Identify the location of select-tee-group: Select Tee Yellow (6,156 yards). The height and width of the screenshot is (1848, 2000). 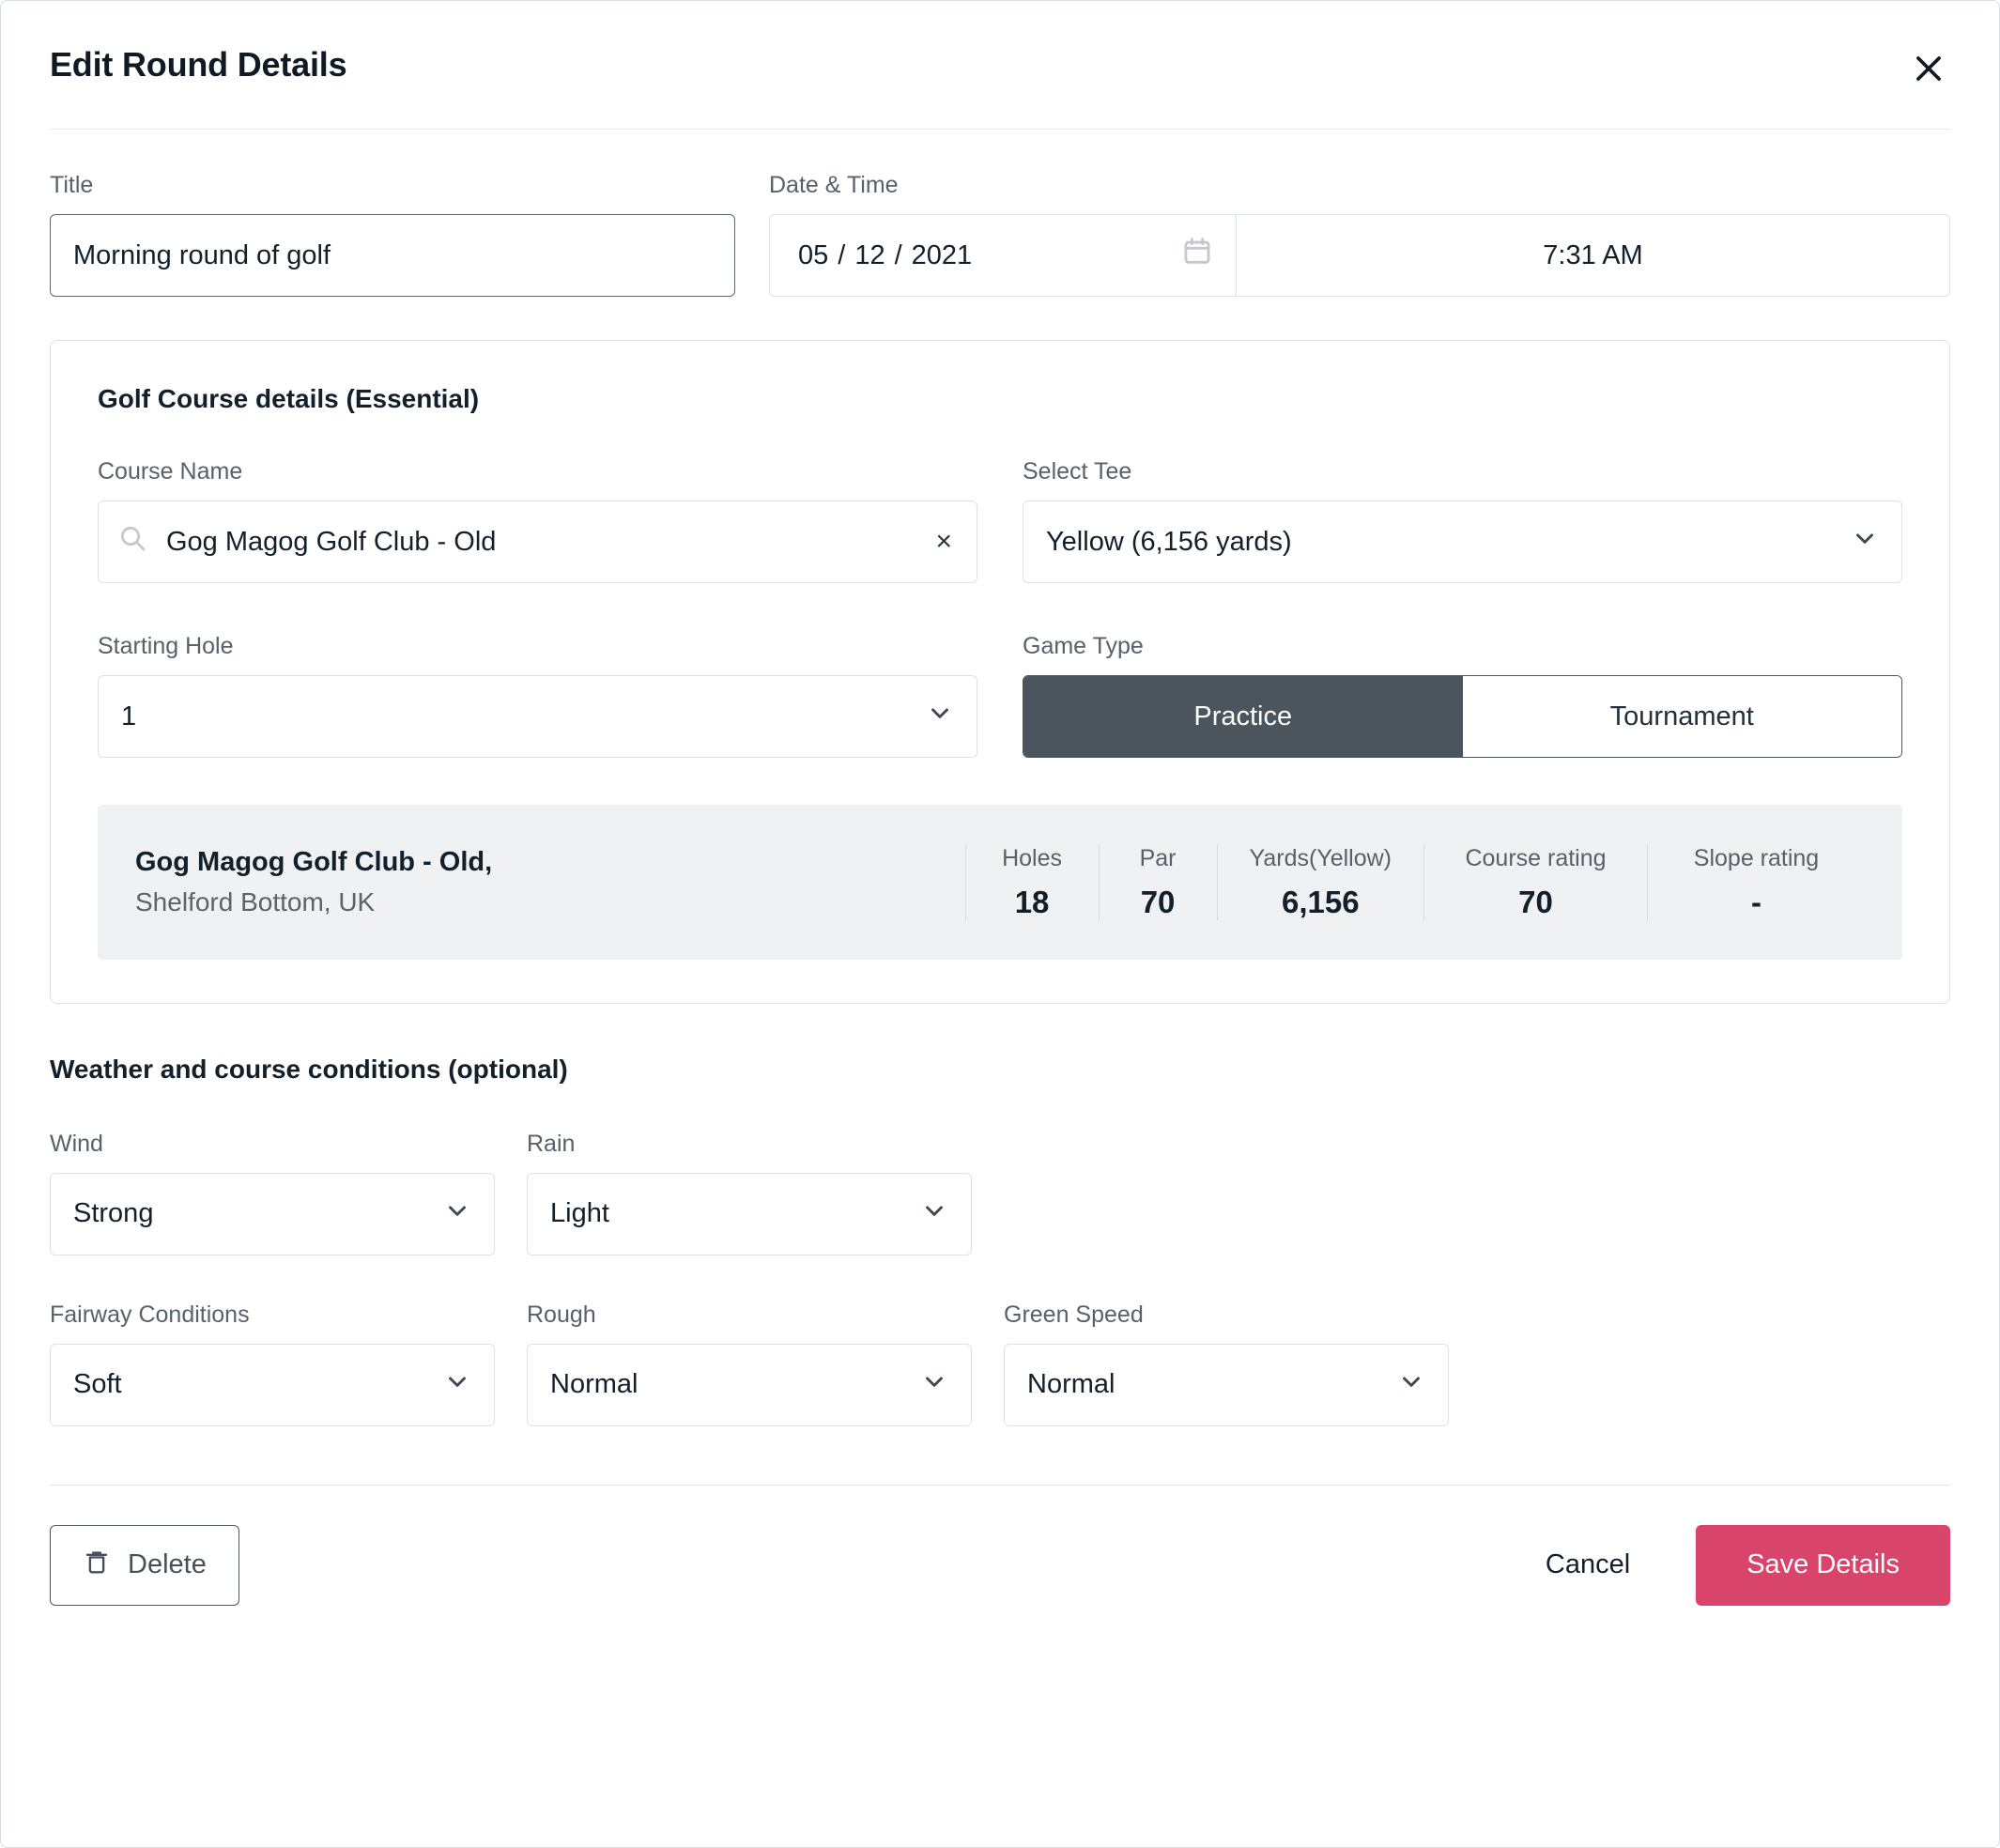
(1462, 520).